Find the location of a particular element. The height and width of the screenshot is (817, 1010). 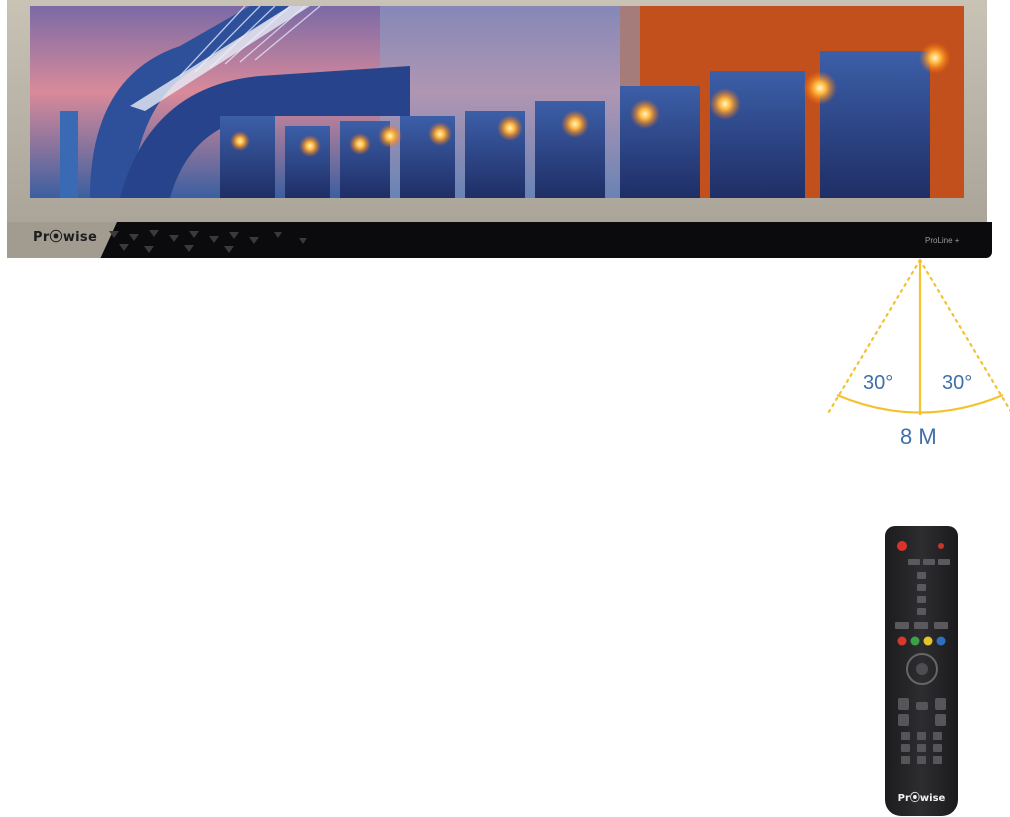

display-brand-logo: Pr⦿wise is located at coordinates (65, 237).